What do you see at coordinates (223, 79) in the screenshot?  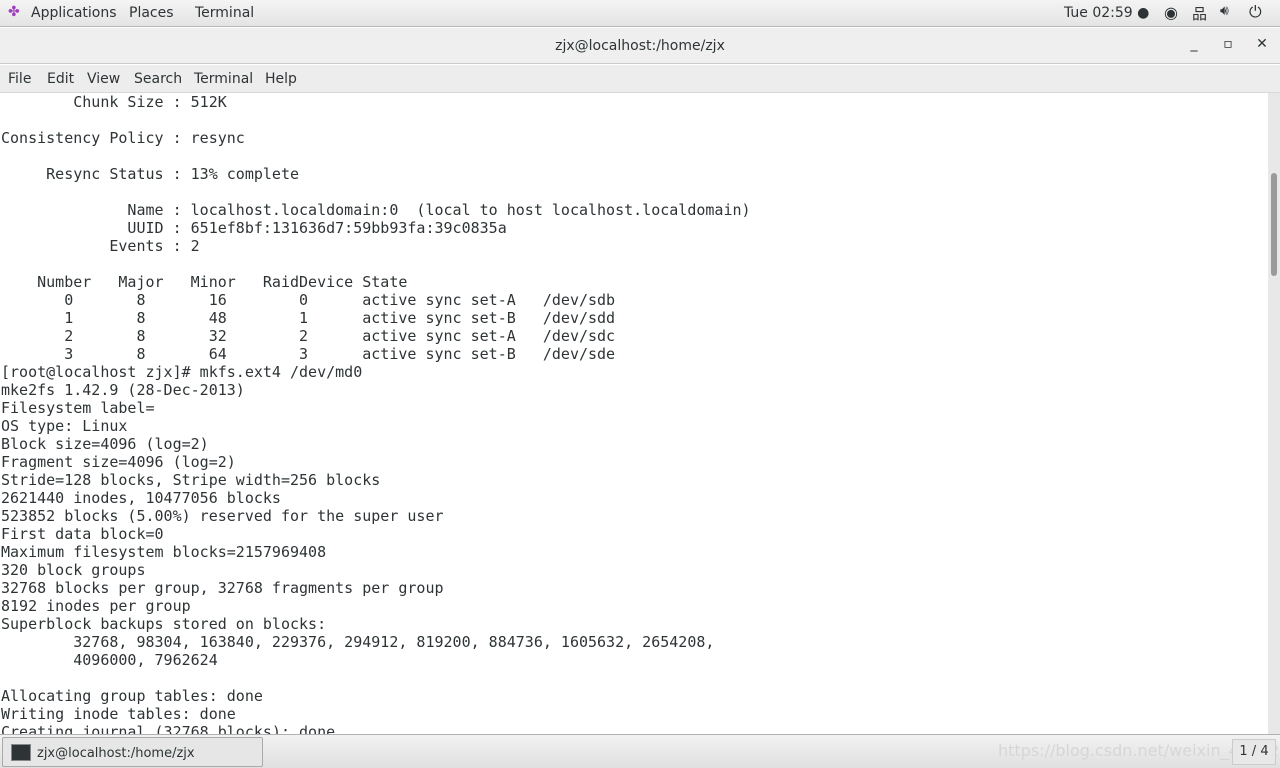 I see `menu-terminal: Terminal` at bounding box center [223, 79].